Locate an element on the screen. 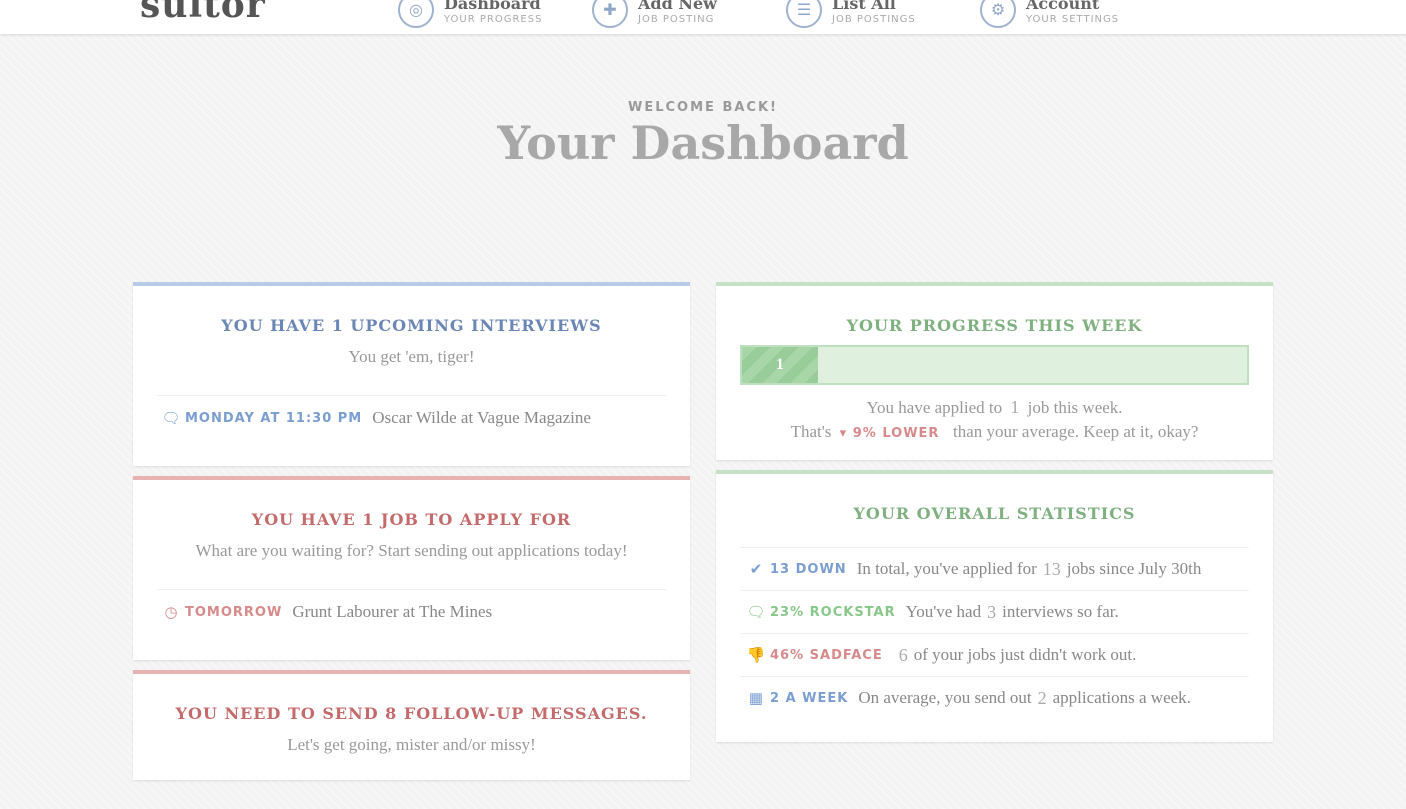  logo: suitor is located at coordinates (203, 13).